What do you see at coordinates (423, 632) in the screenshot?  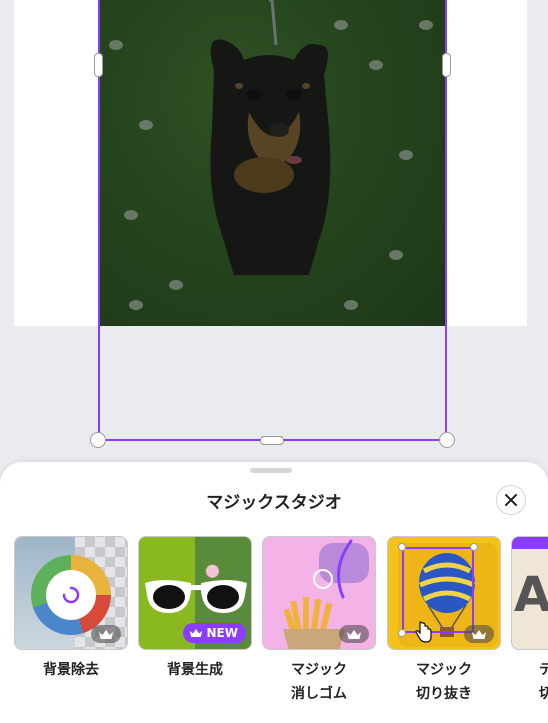 I see `hand-cursor-icon` at bounding box center [423, 632].